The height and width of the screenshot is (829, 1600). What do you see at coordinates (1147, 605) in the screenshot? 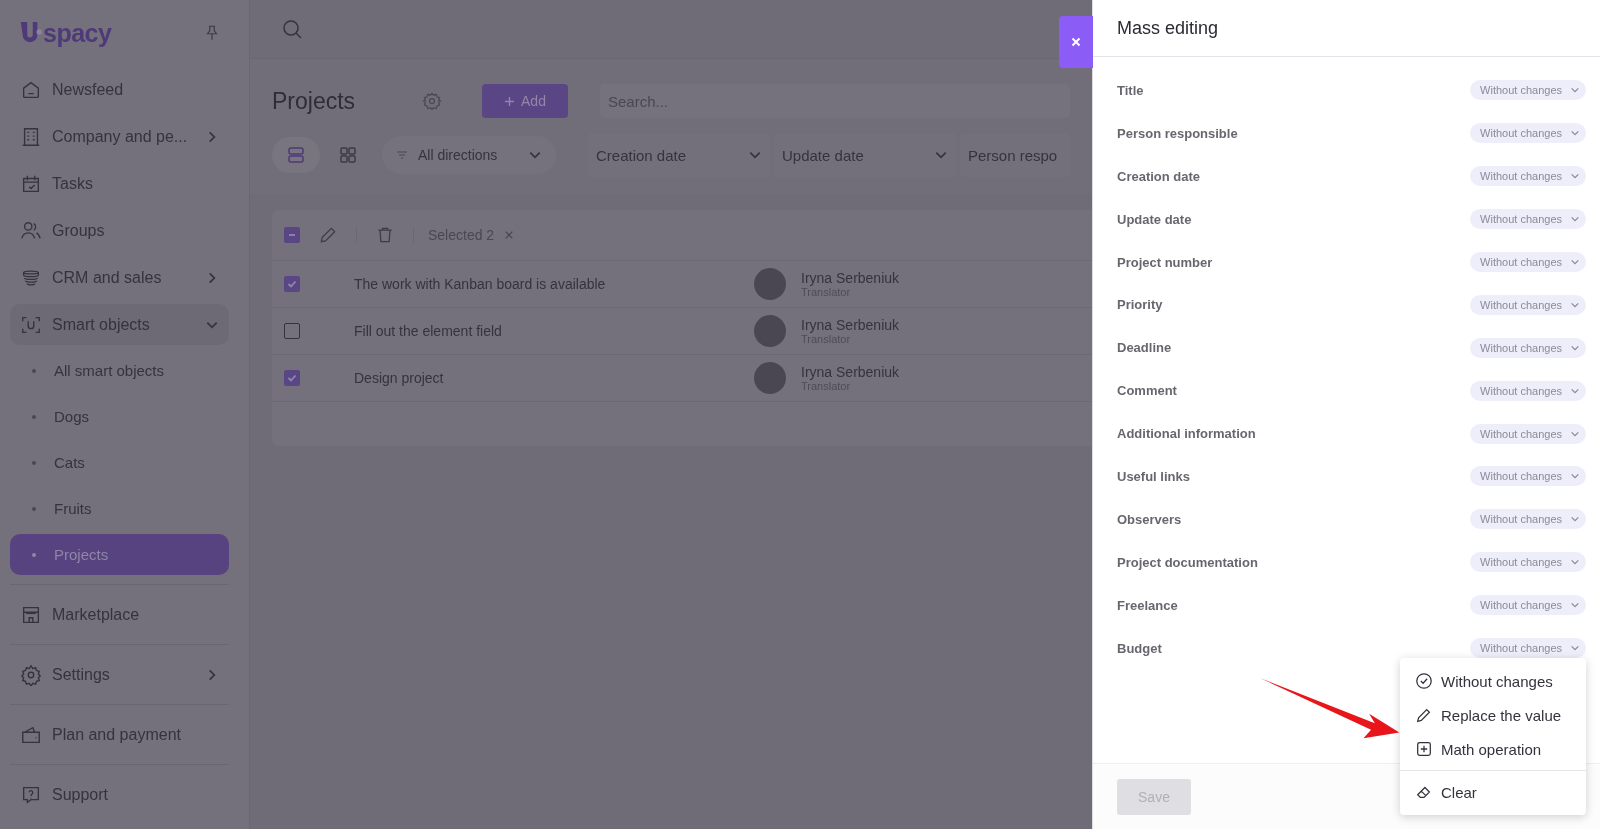
I see `field-label: Freelance` at bounding box center [1147, 605].